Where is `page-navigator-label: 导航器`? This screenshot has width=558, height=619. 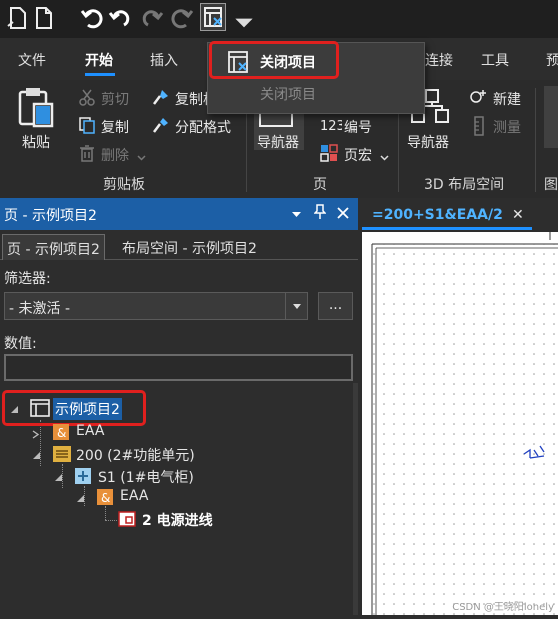
page-navigator-label: 导航器 is located at coordinates (278, 142).